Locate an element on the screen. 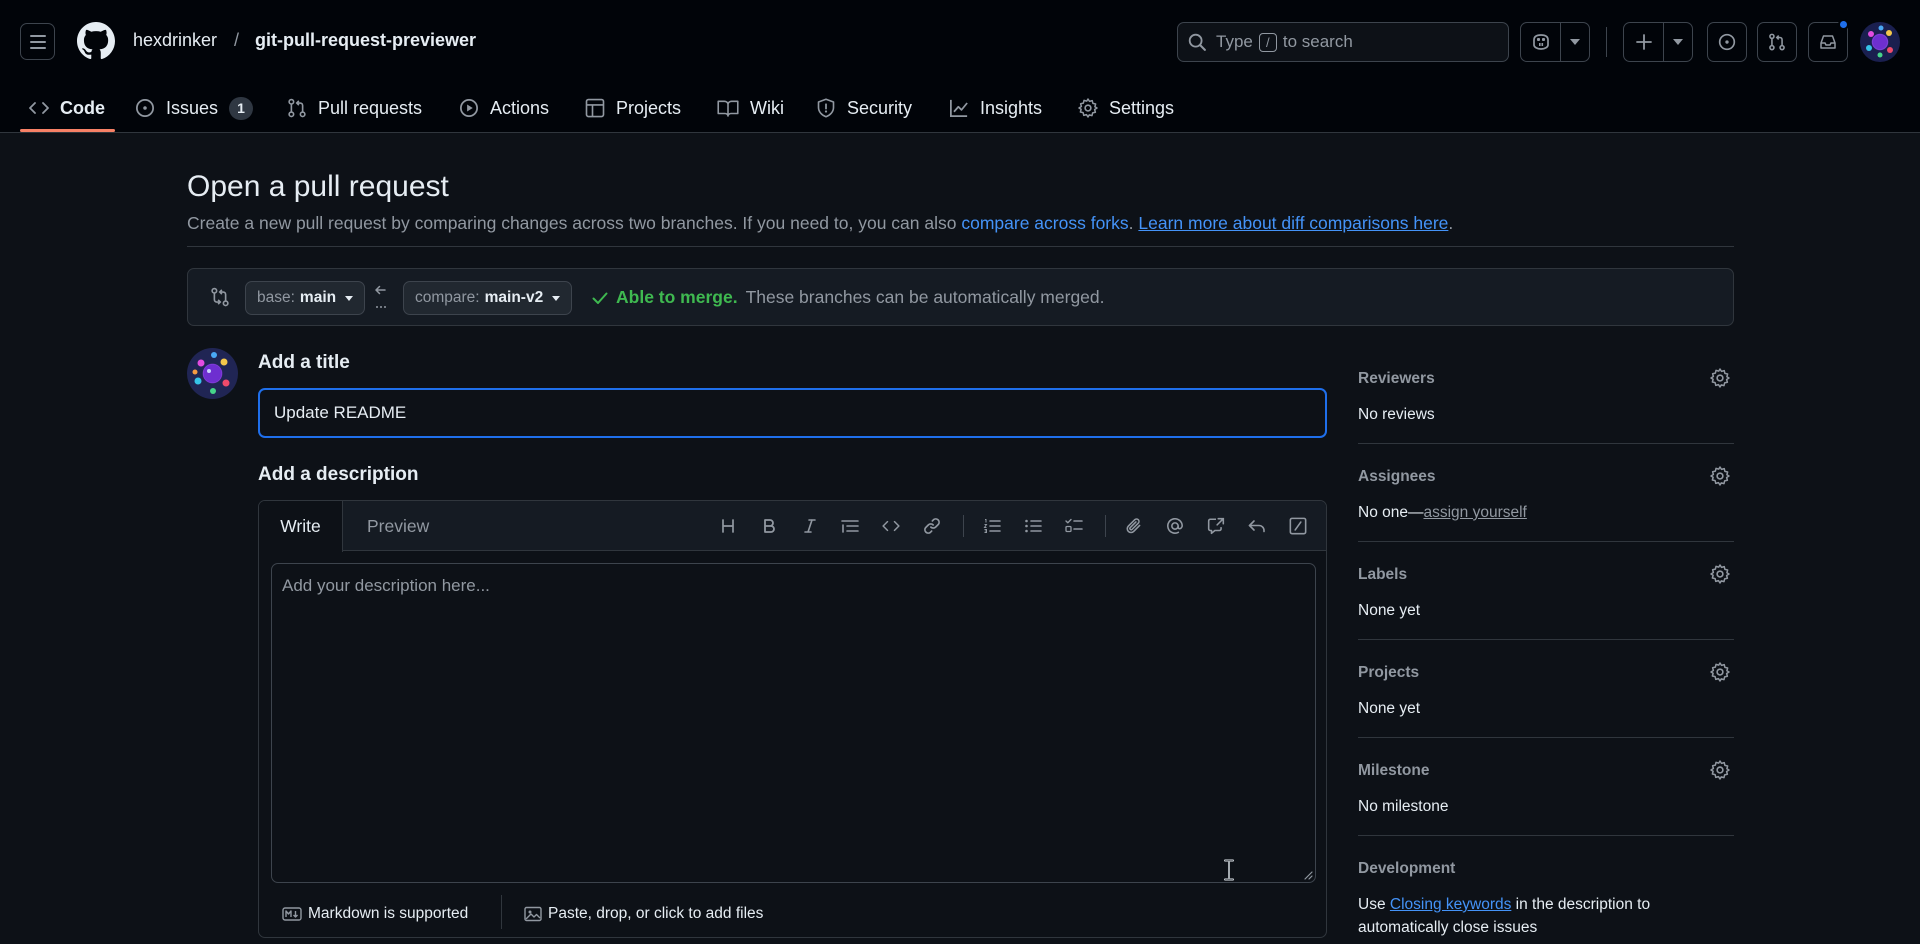  attach-files-area: Paste, drop, or click to add files is located at coordinates (643, 914).